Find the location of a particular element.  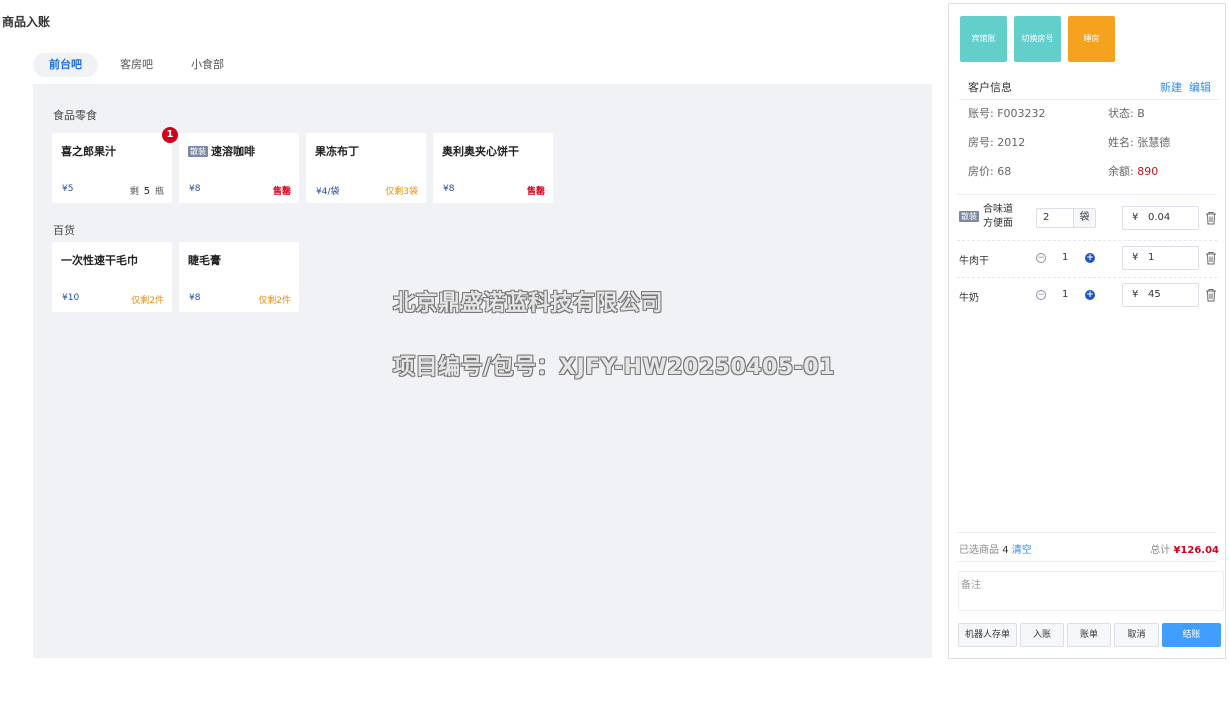

price-input: ¥ 45 is located at coordinates (1160, 295).